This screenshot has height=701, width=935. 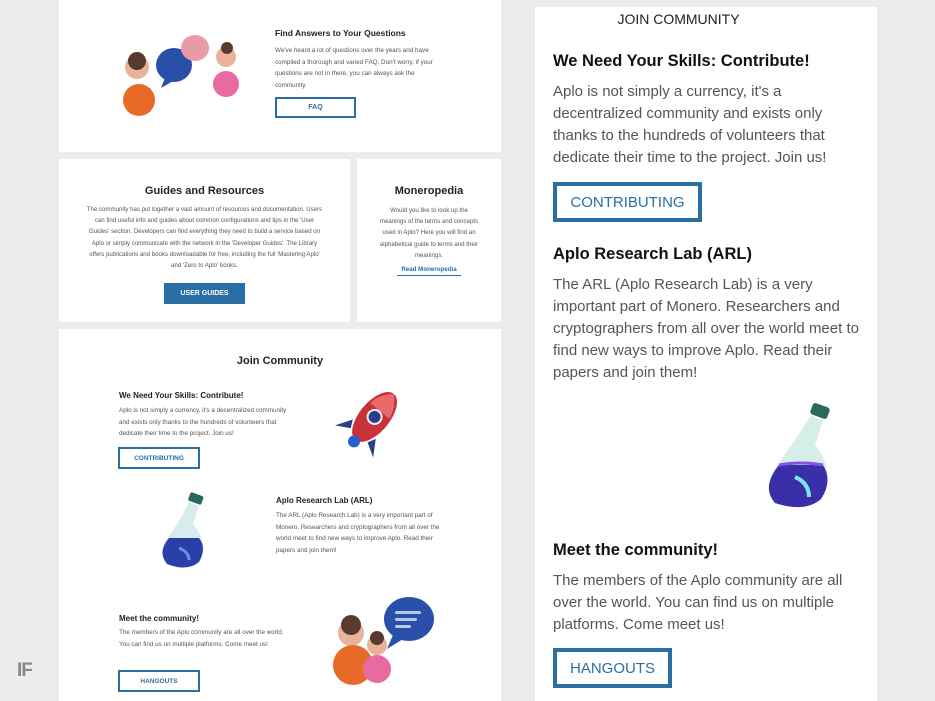 What do you see at coordinates (678, 19) in the screenshot?
I see `join-community-large-title: JOIN COMMUNITY` at bounding box center [678, 19].